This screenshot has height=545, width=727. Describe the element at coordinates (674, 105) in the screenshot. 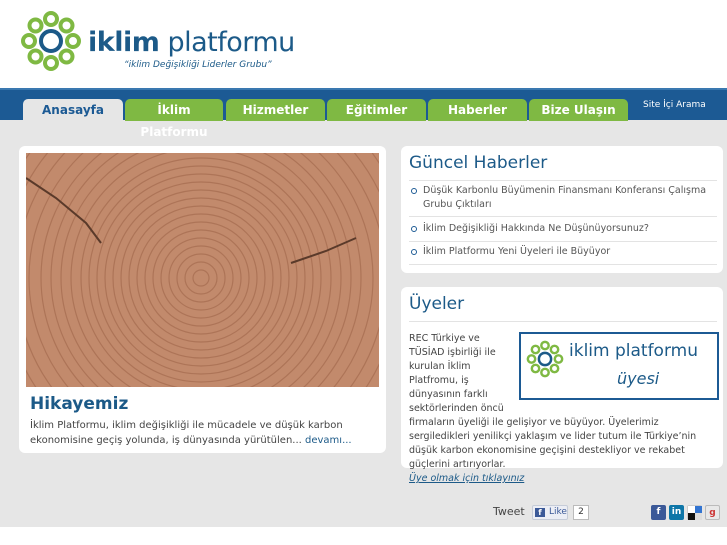

I see `site-search: Site İçi Arama` at that location.